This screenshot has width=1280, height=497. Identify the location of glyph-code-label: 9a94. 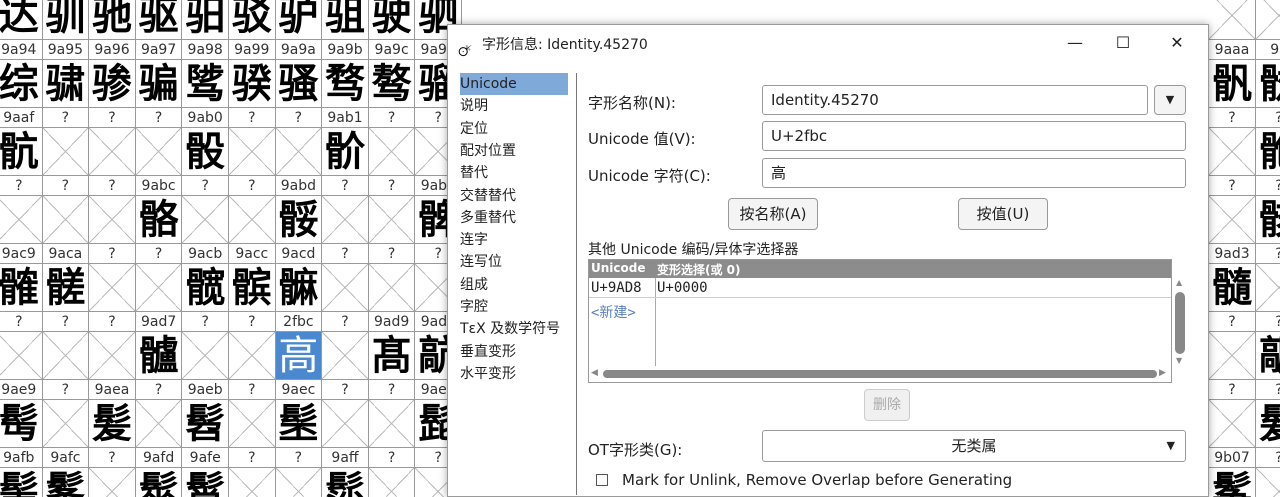
(21, 50).